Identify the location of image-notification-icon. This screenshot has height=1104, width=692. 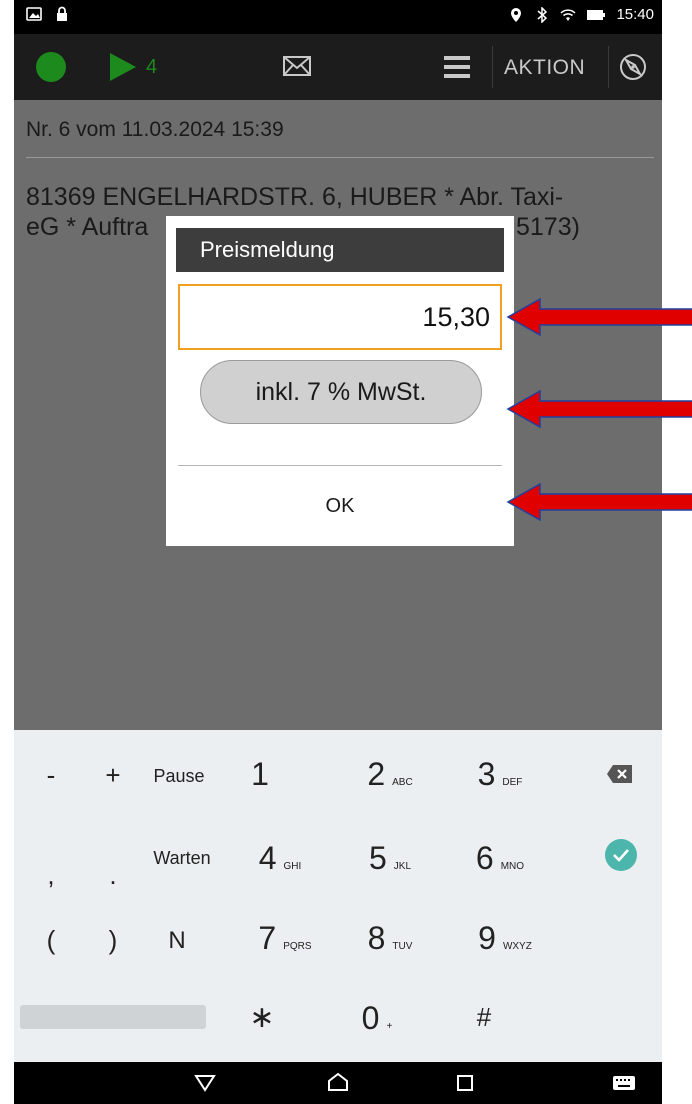
(34, 14).